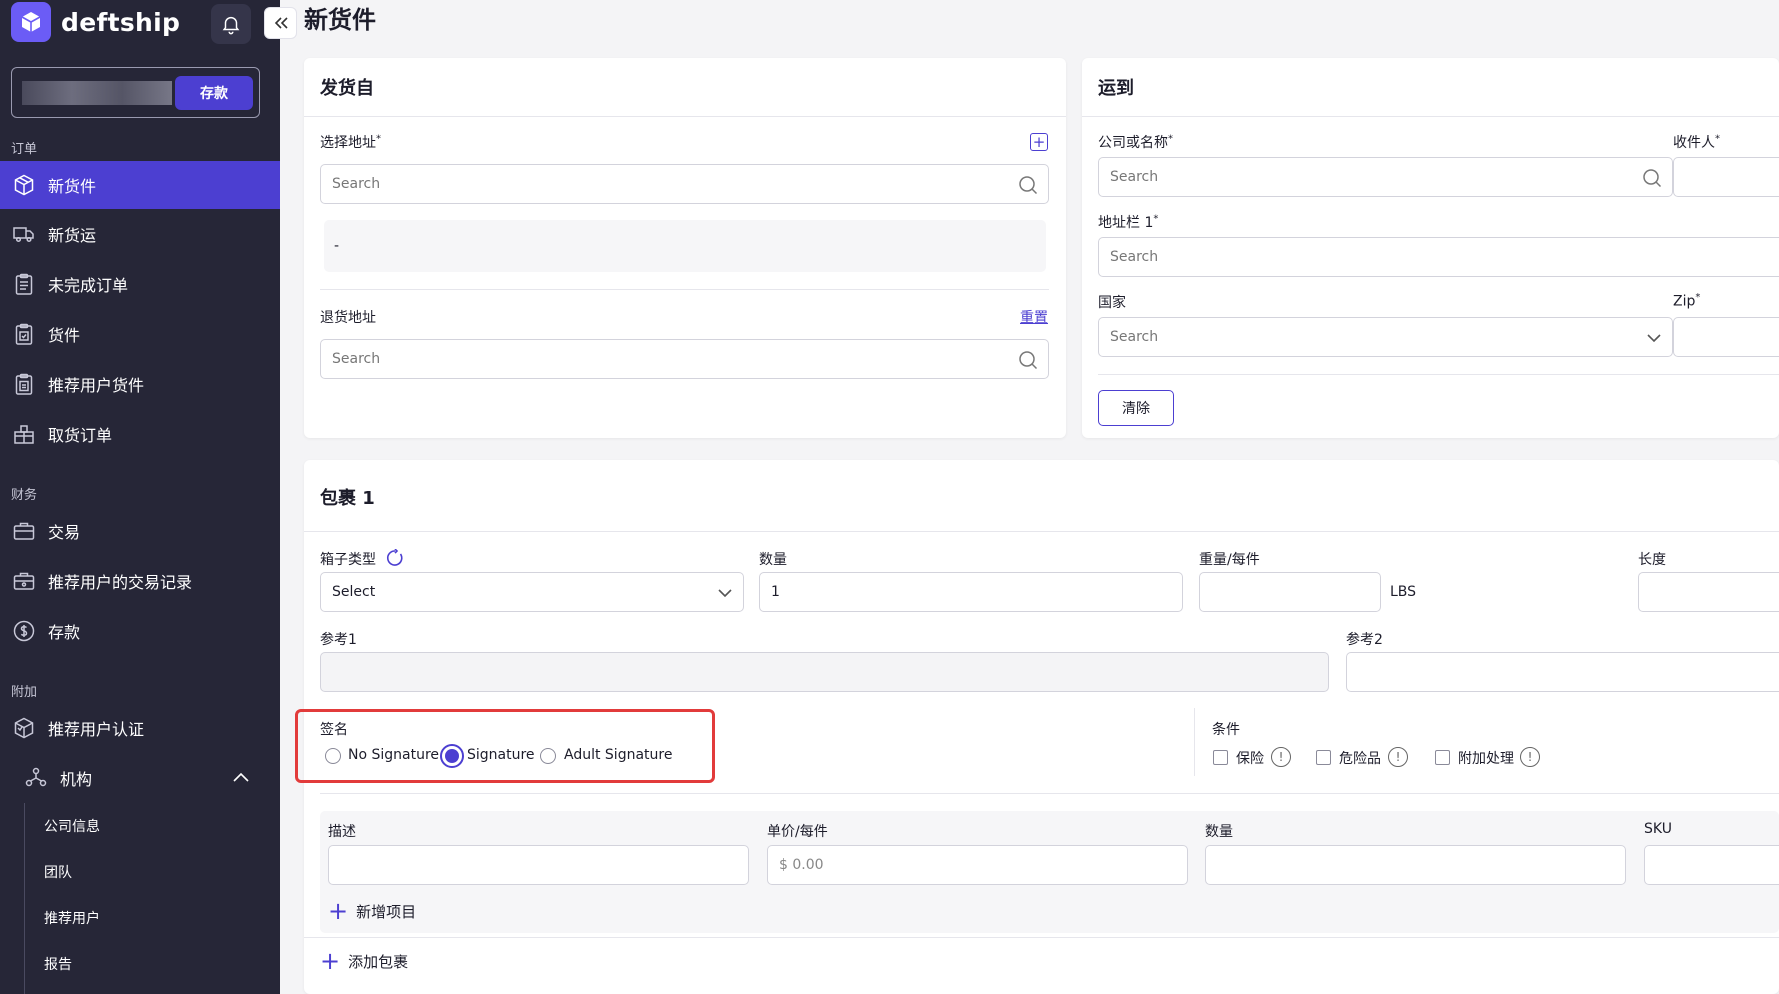 This screenshot has width=1779, height=994. I want to click on deposit-button: 存款, so click(214, 93).